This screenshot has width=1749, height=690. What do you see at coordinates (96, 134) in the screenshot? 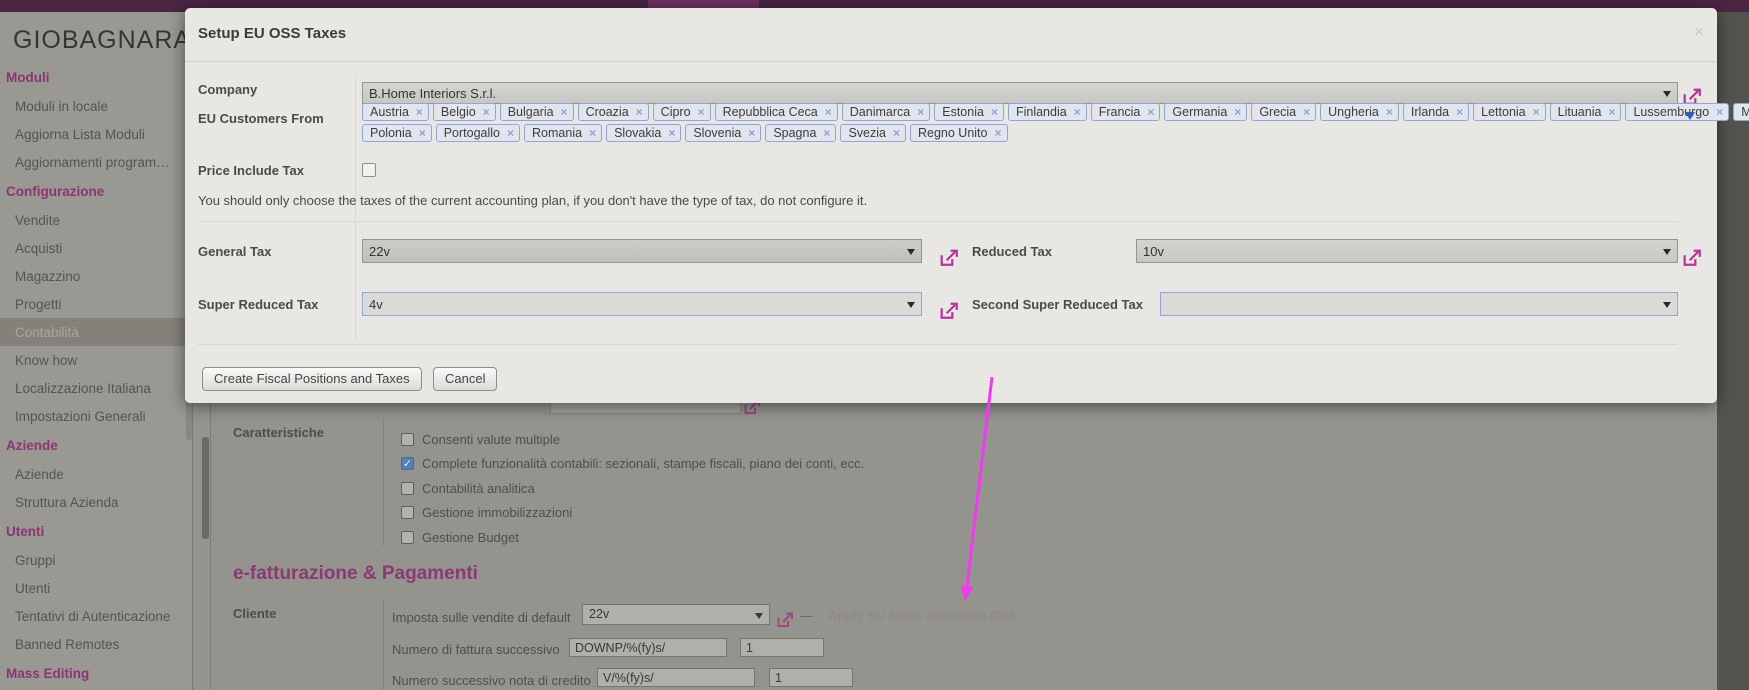
I see `sidebar-item-aggiorna-lista-moduli: Aggiorna Lista Moduli` at bounding box center [96, 134].